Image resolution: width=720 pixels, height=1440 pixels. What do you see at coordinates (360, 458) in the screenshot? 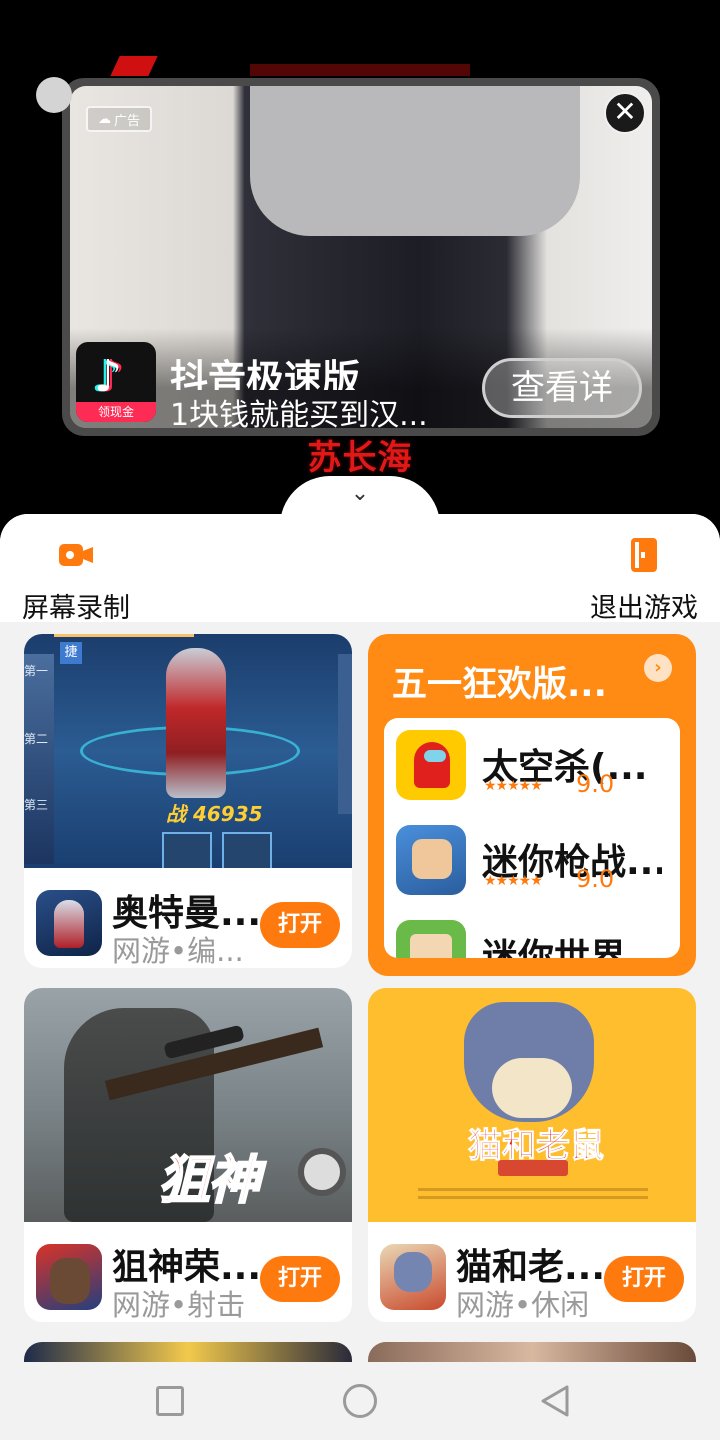
I see `video-caption: 苏长海` at bounding box center [360, 458].